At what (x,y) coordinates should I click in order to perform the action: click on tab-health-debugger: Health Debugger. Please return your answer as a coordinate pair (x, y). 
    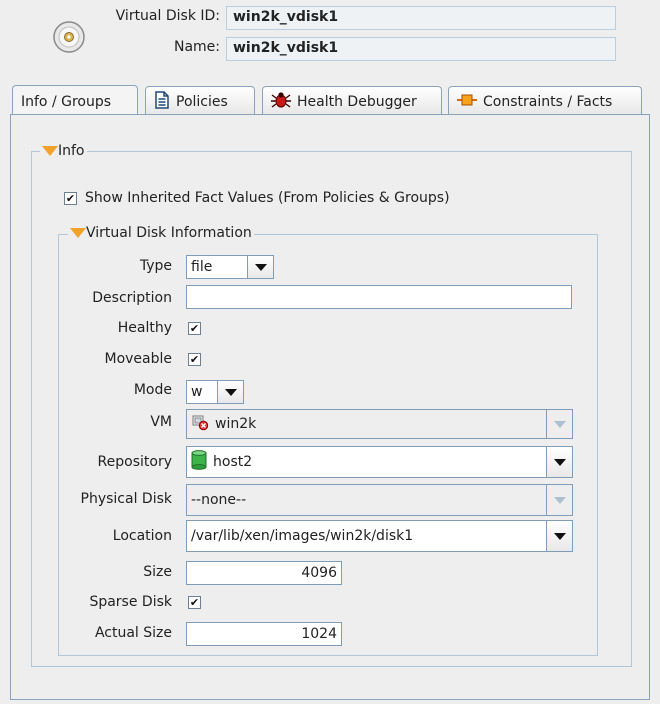
    Looking at the image, I should click on (352, 101).